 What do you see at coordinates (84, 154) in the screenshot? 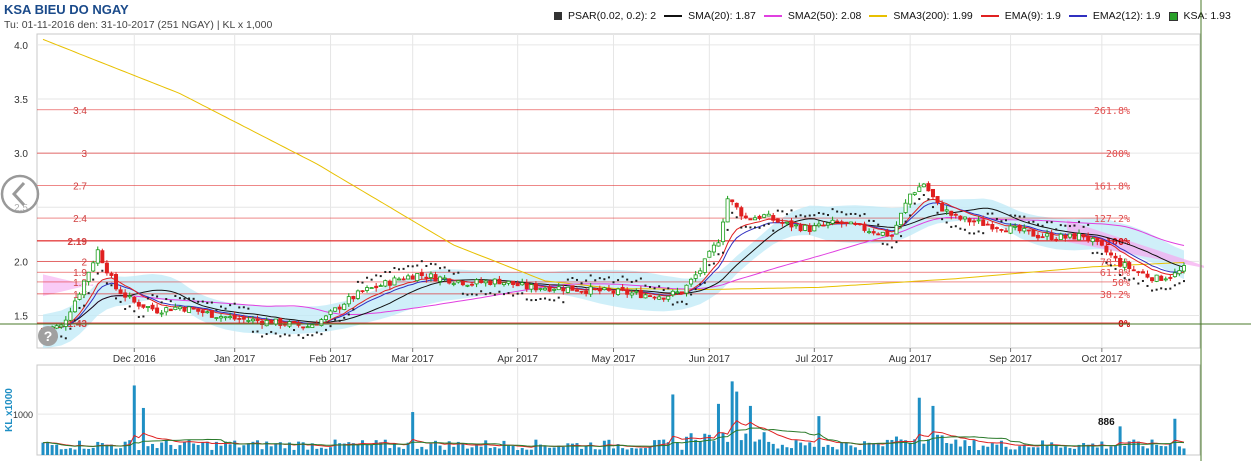
I see `fib-left-label: 3` at bounding box center [84, 154].